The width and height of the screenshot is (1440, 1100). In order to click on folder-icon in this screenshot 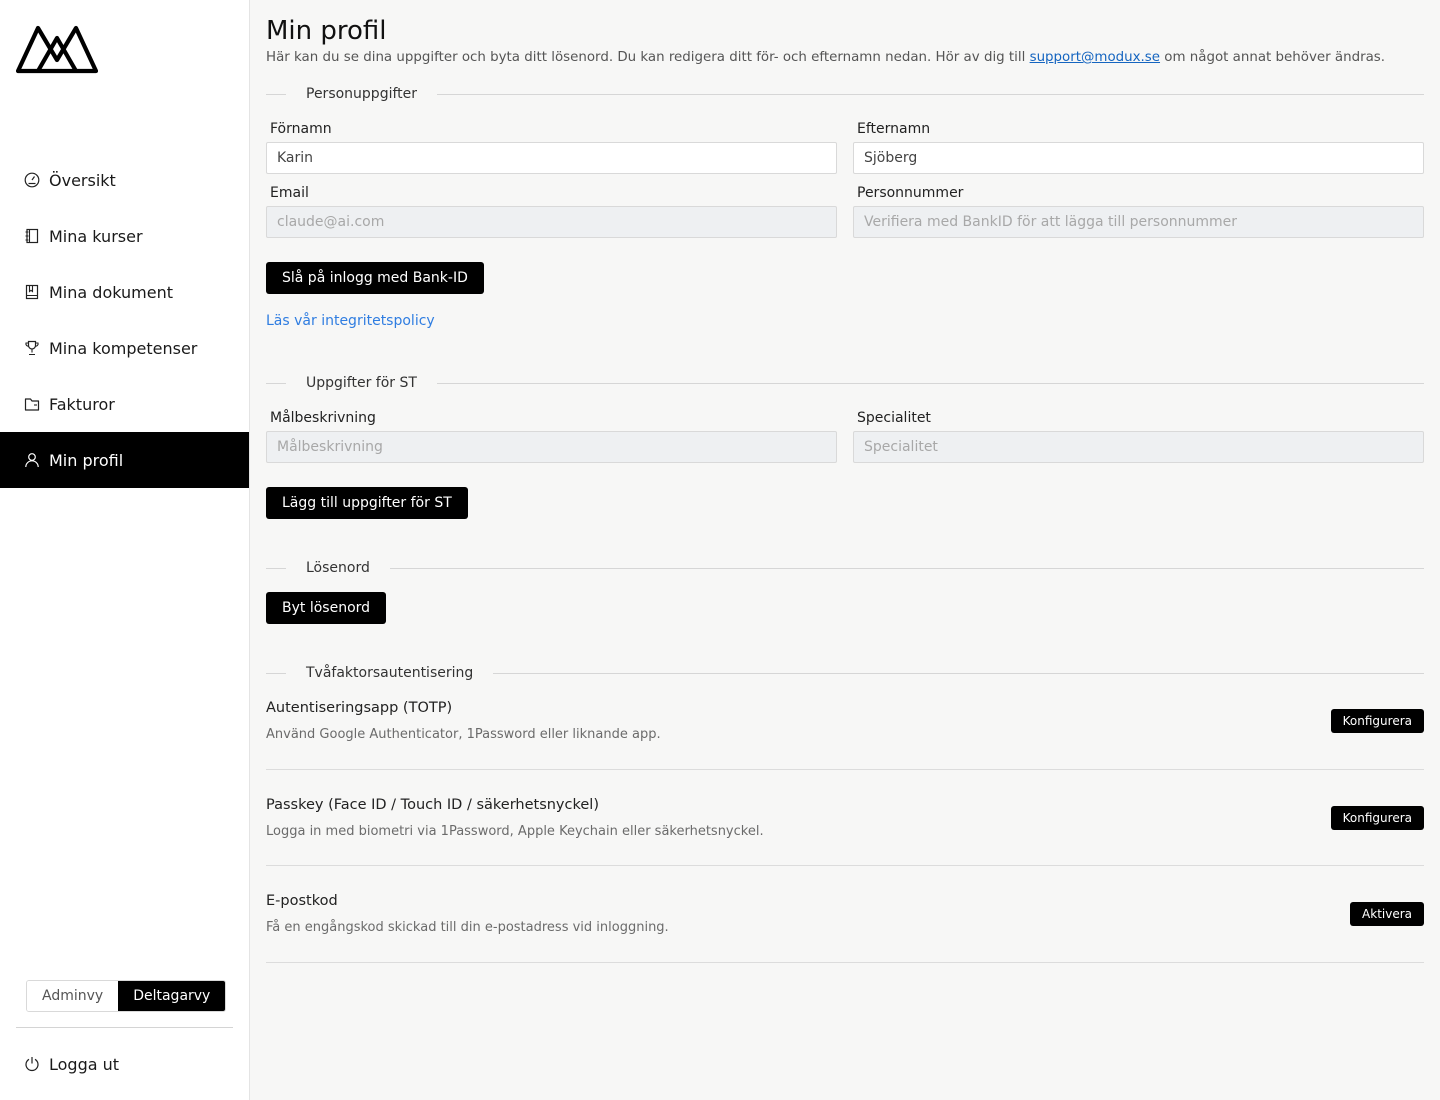, I will do `click(32, 404)`.